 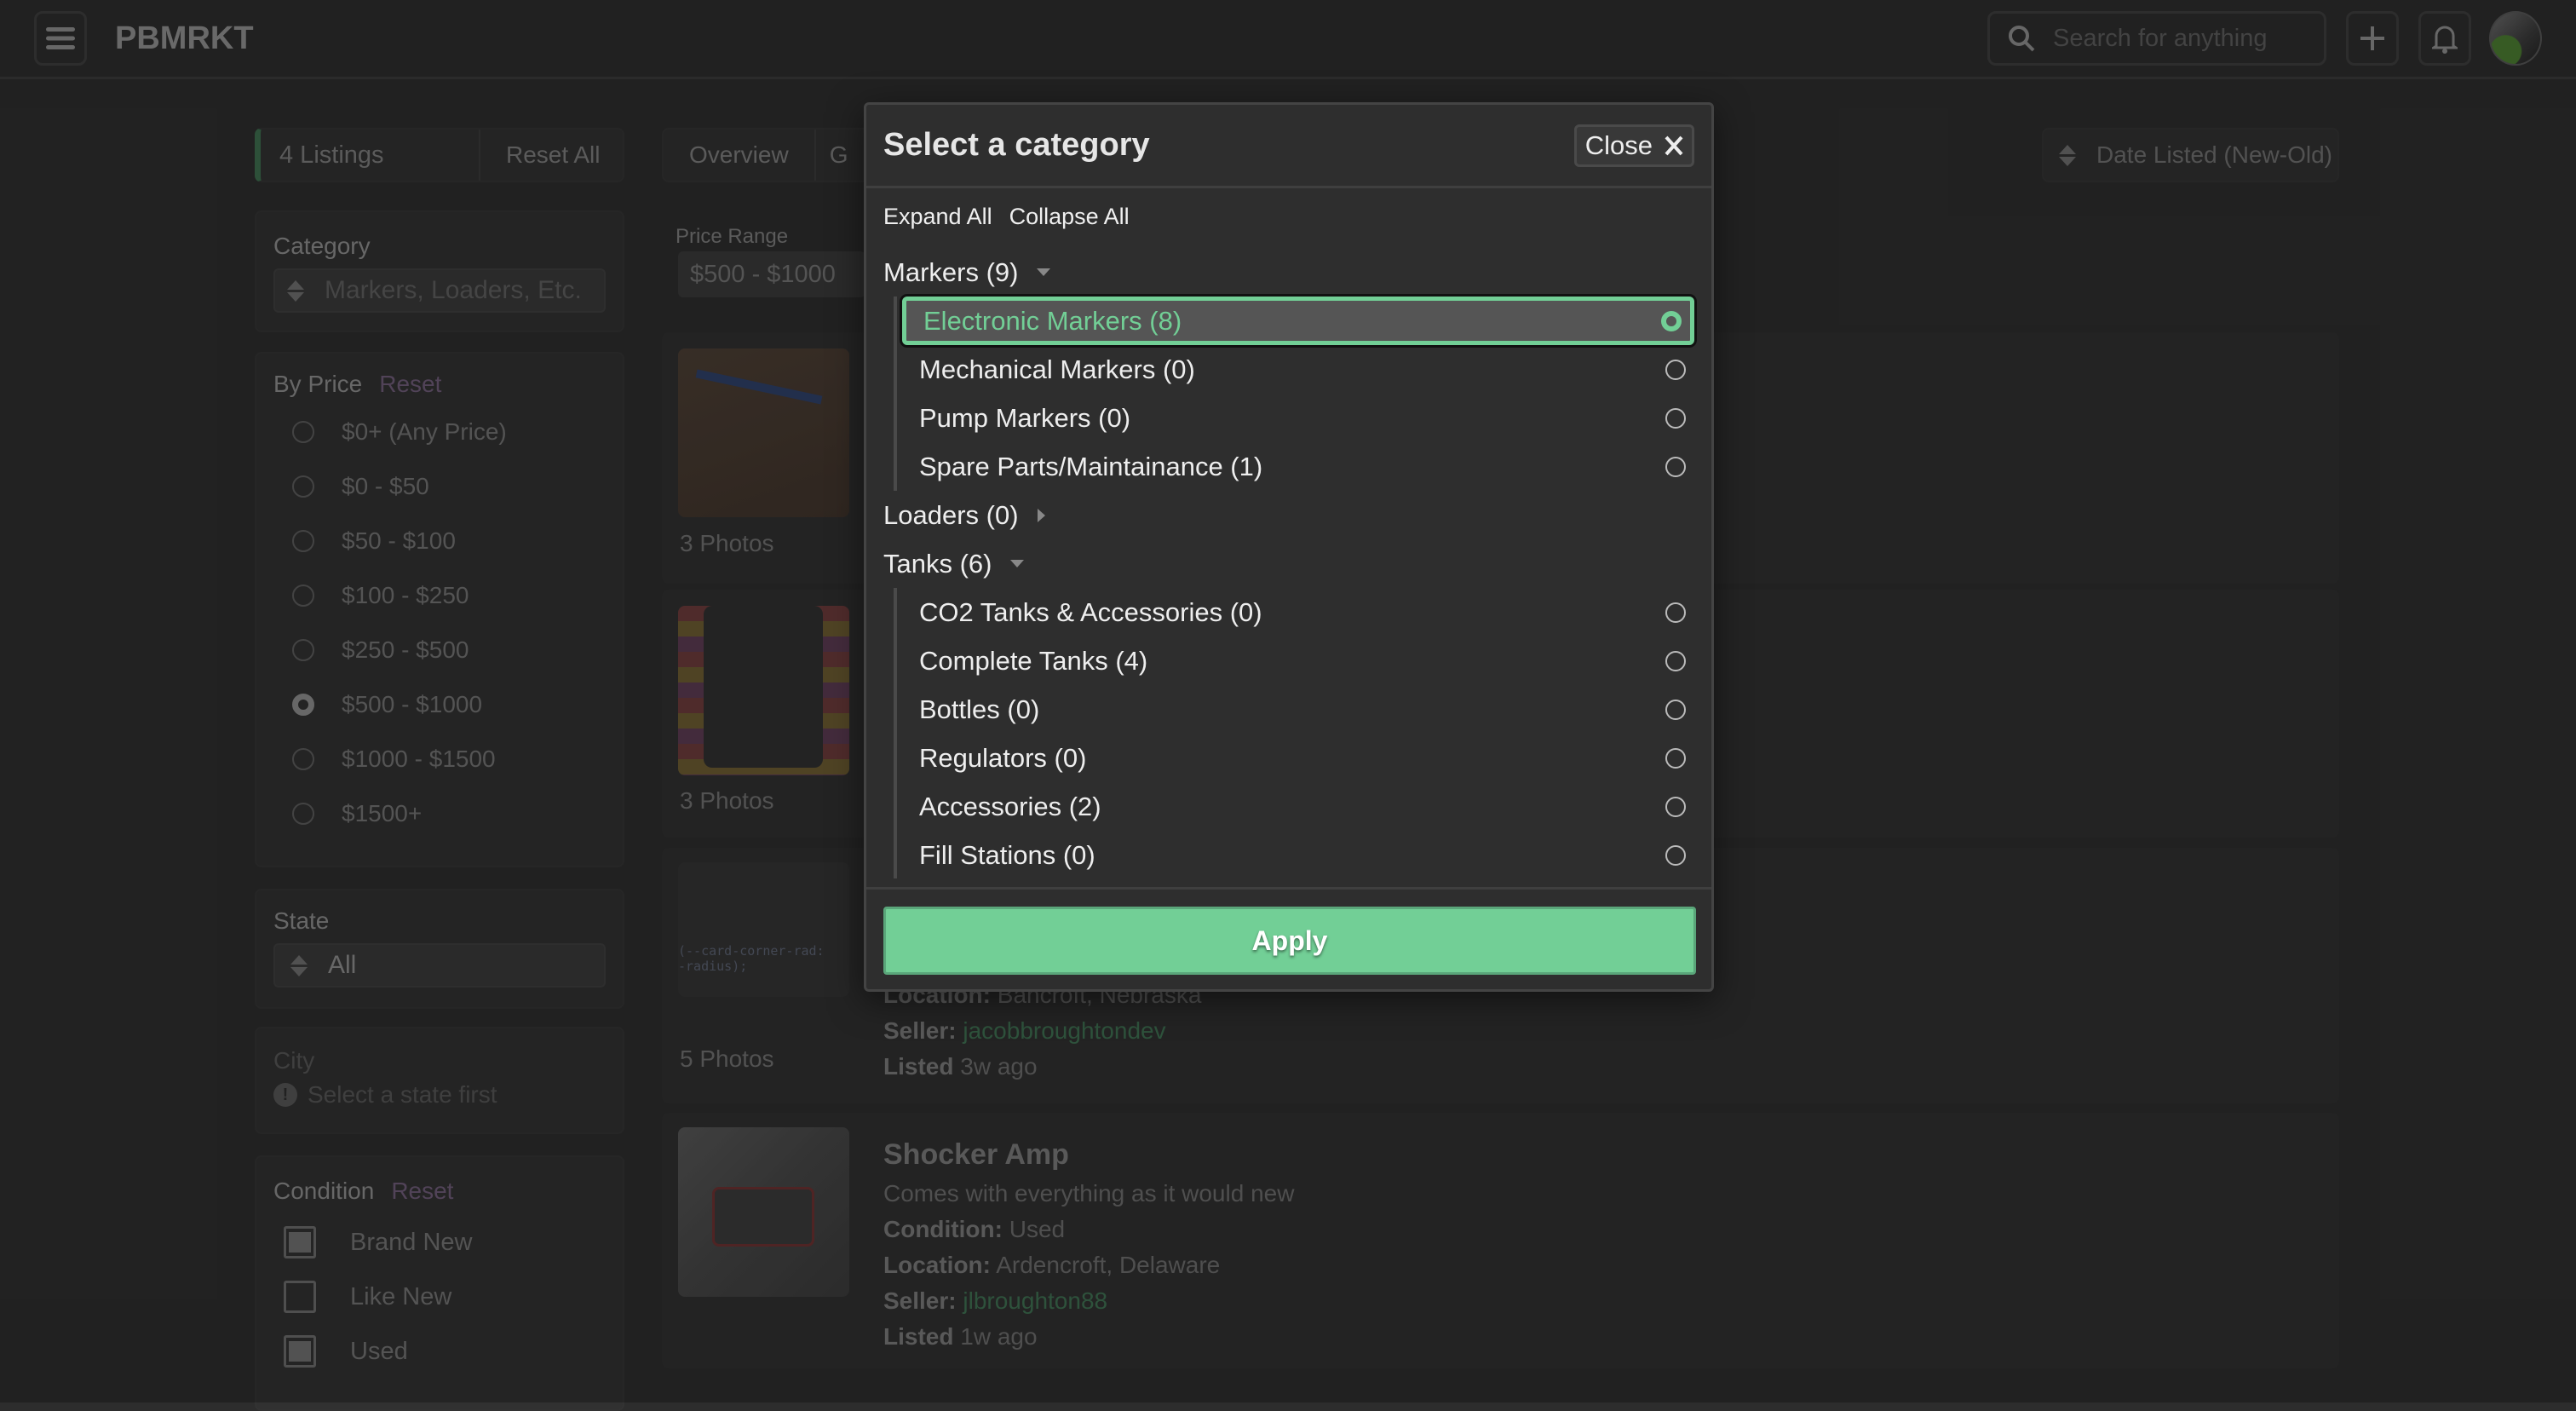 I want to click on category-option-label: Bottles (0), so click(x=980, y=709).